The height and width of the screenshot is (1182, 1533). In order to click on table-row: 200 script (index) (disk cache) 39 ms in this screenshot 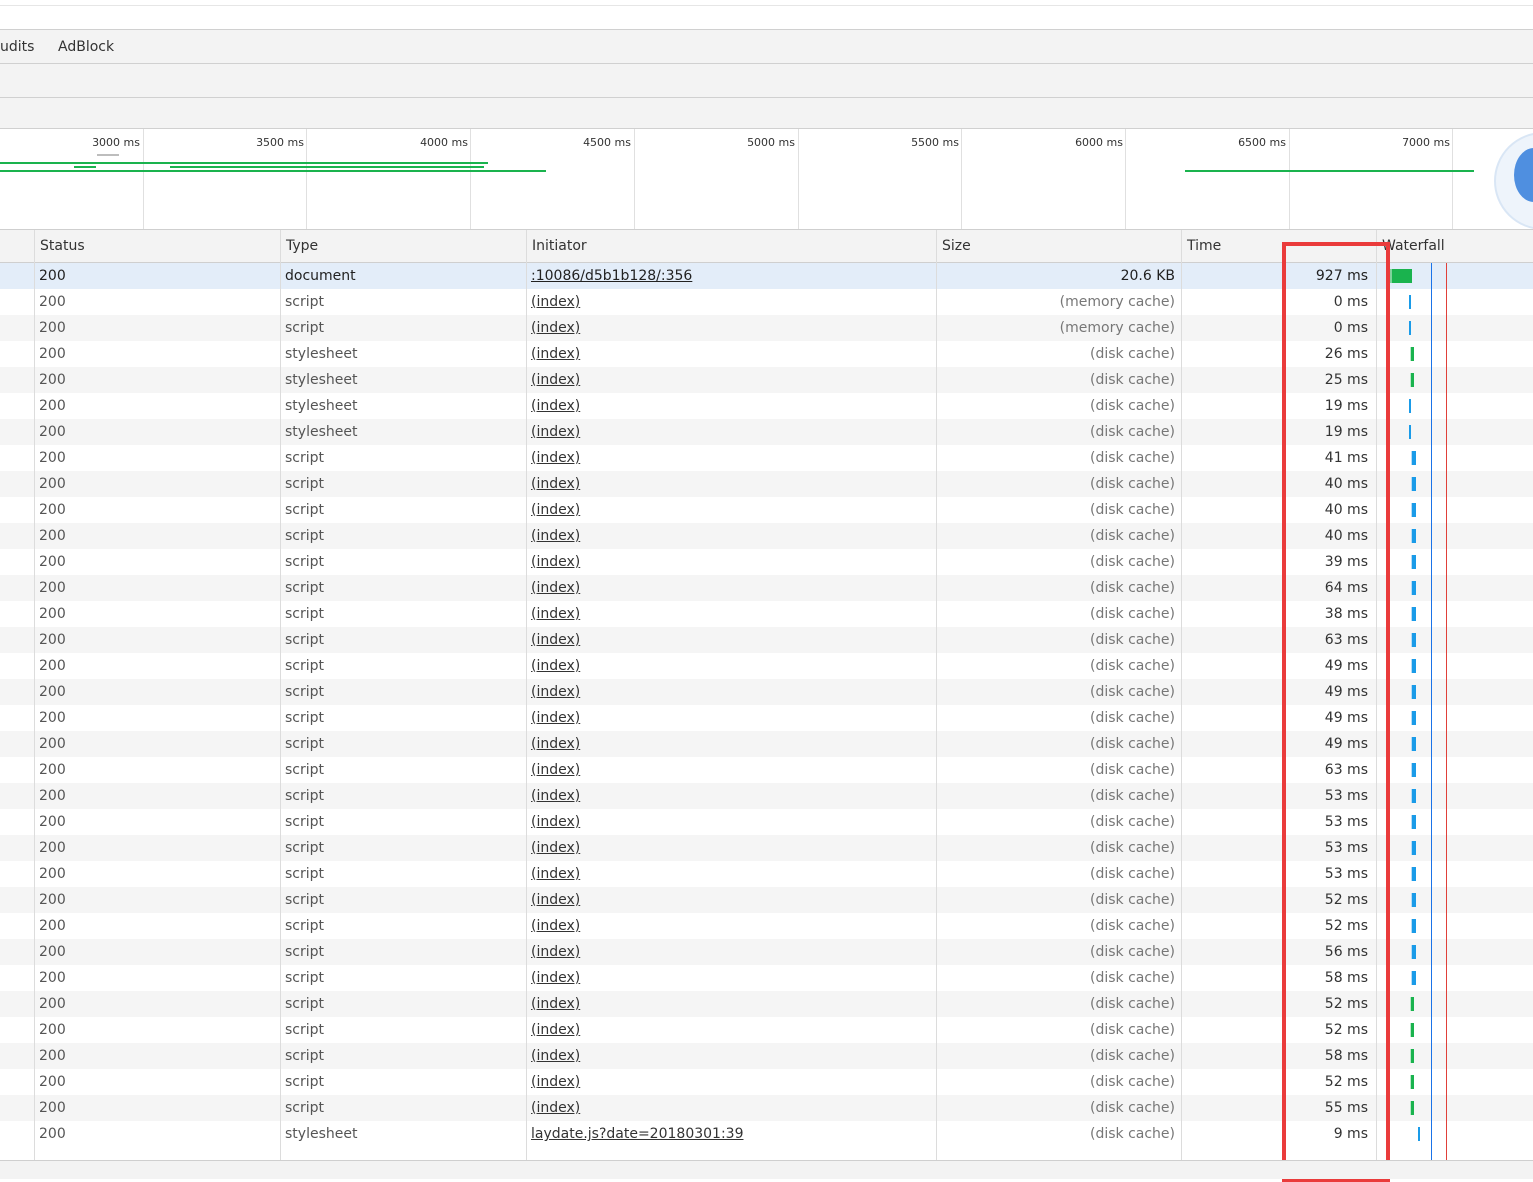, I will do `click(766, 562)`.